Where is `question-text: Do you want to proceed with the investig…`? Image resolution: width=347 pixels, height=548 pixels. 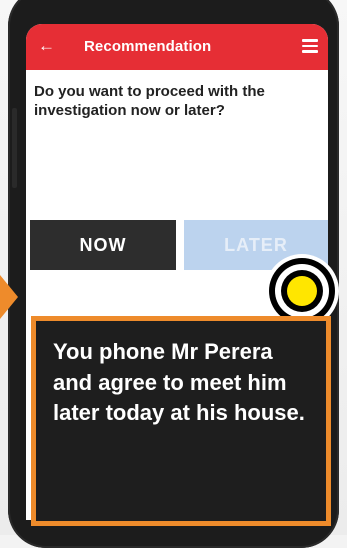 question-text: Do you want to proceed with the investig… is located at coordinates (149, 101).